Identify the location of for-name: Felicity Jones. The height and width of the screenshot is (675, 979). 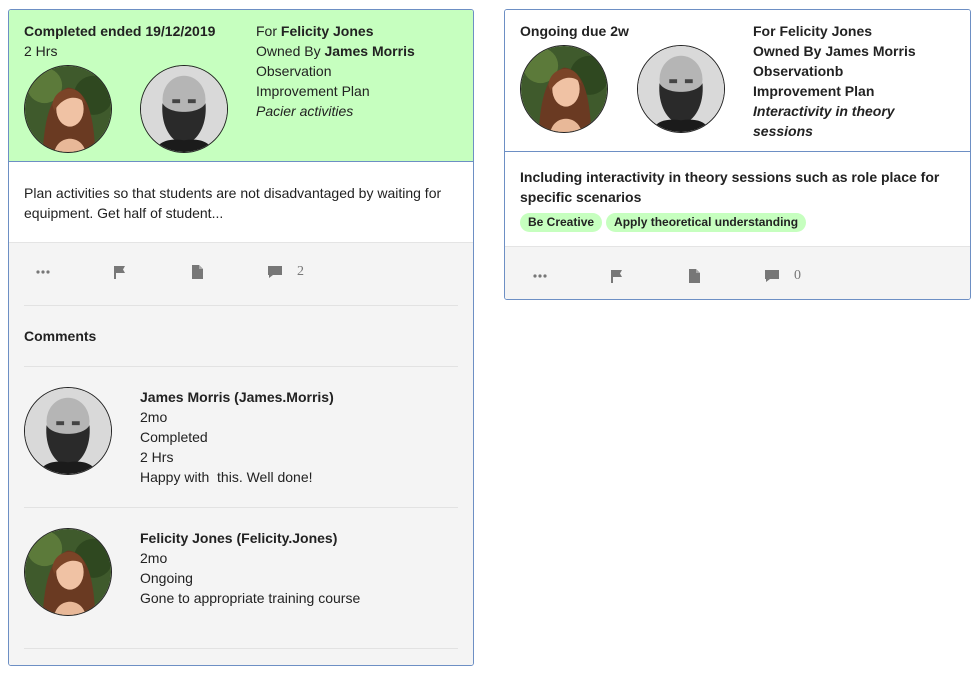
(327, 31).